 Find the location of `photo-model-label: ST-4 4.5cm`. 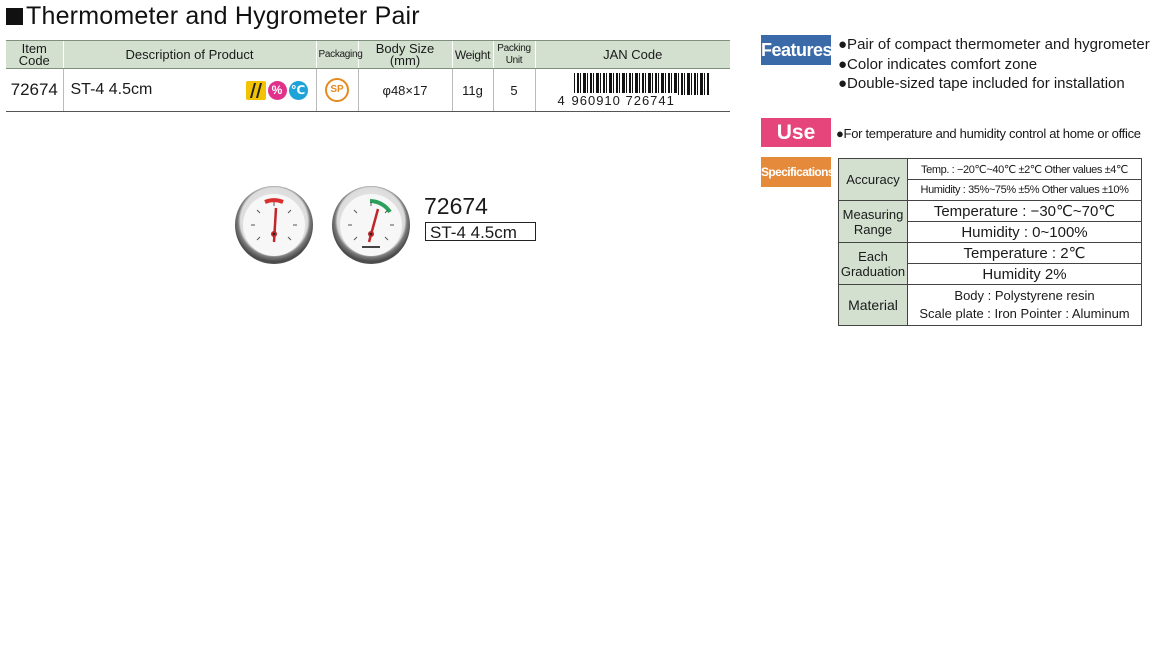

photo-model-label: ST-4 4.5cm is located at coordinates (480, 232).